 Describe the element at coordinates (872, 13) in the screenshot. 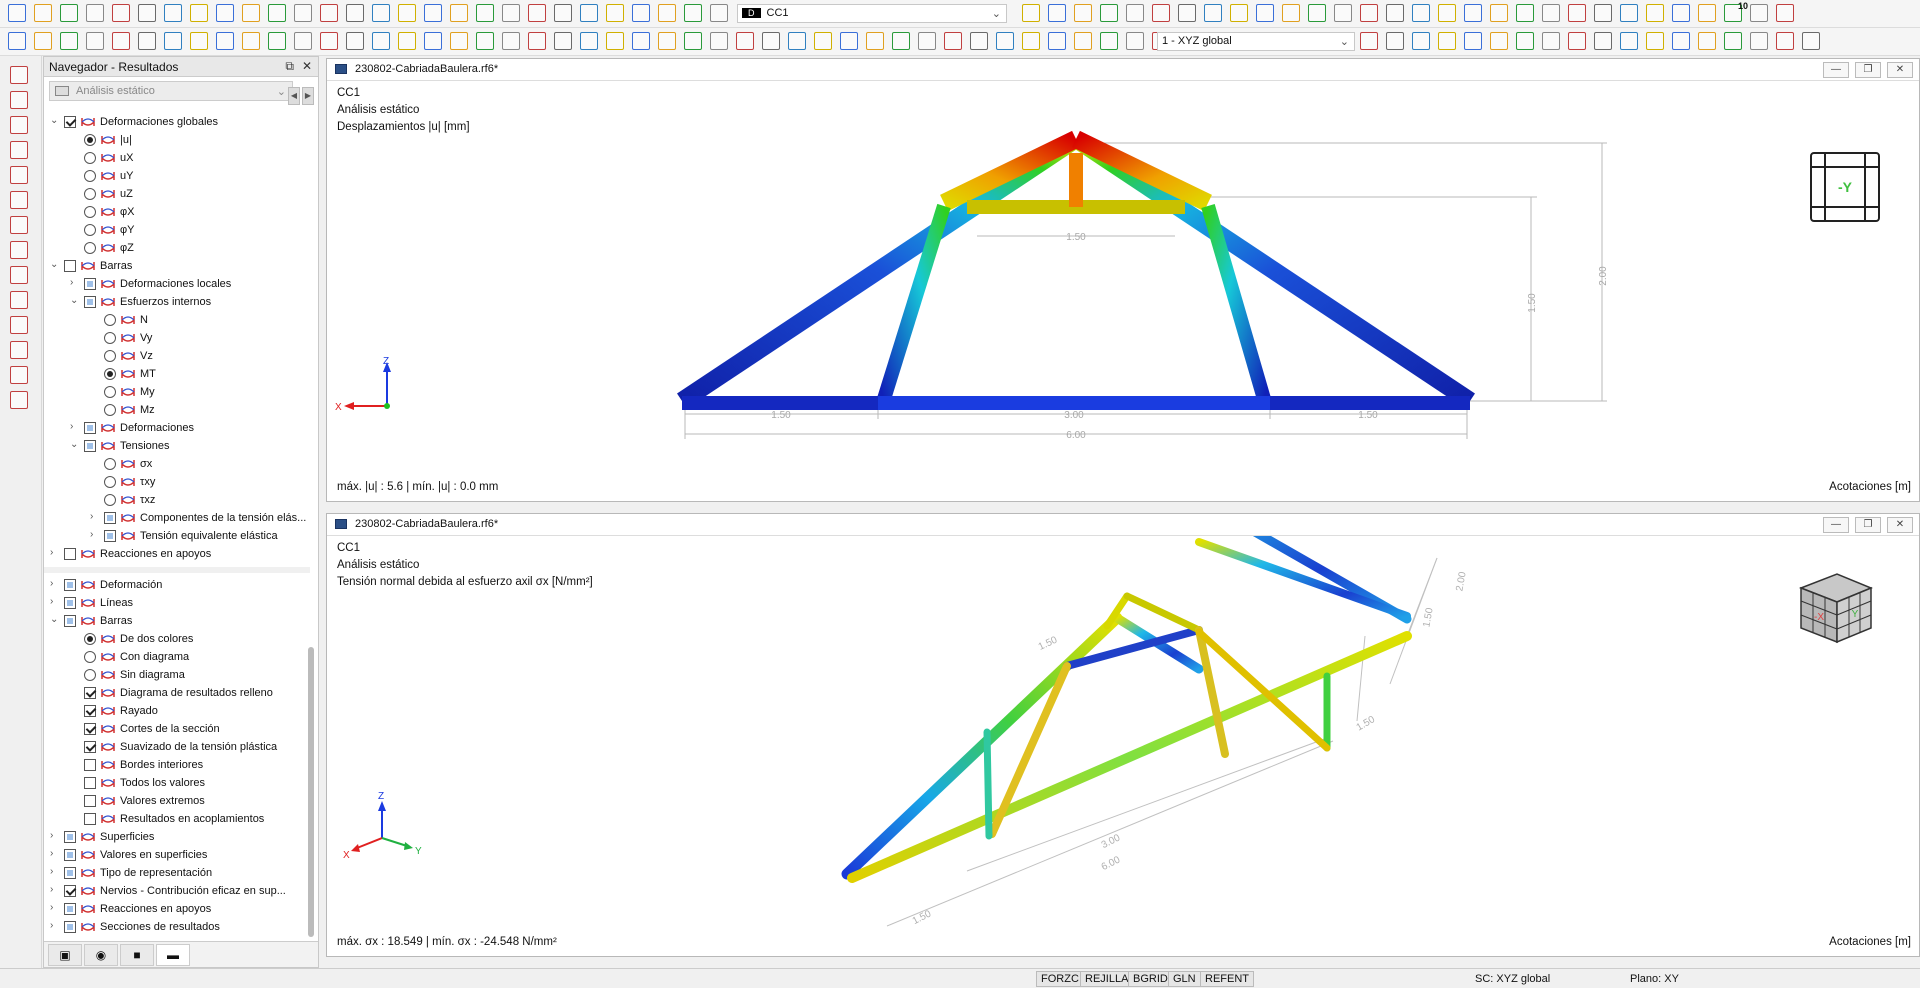

I see `load-case-dropdown: D CC1 ⌄` at that location.